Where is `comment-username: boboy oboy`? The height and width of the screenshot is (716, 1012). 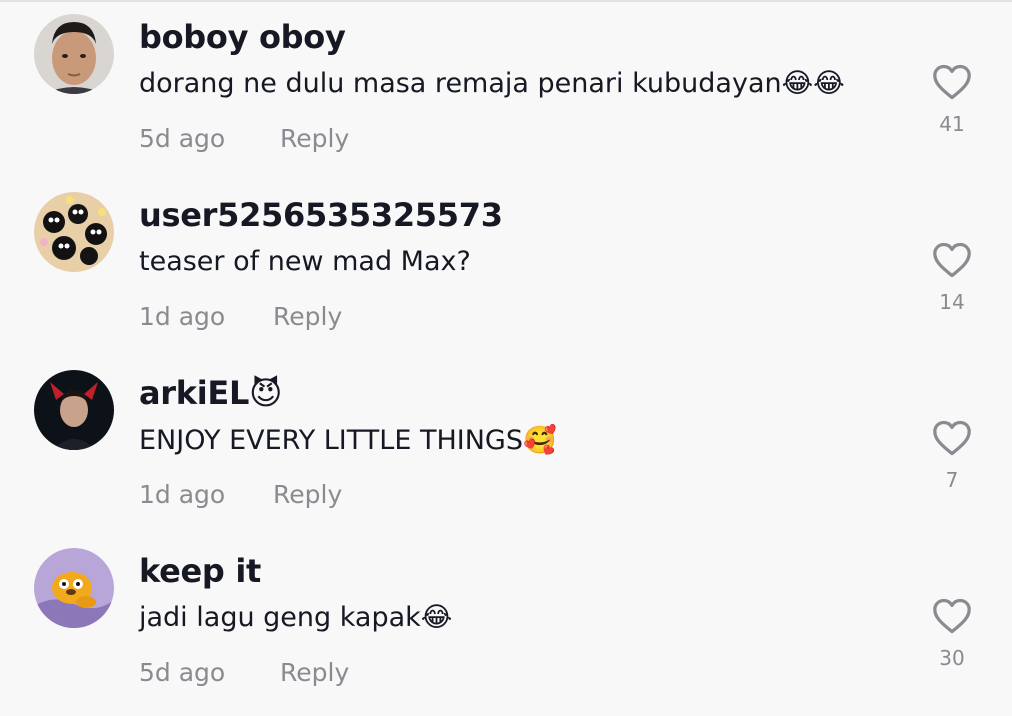 comment-username: boboy oboy is located at coordinates (242, 37).